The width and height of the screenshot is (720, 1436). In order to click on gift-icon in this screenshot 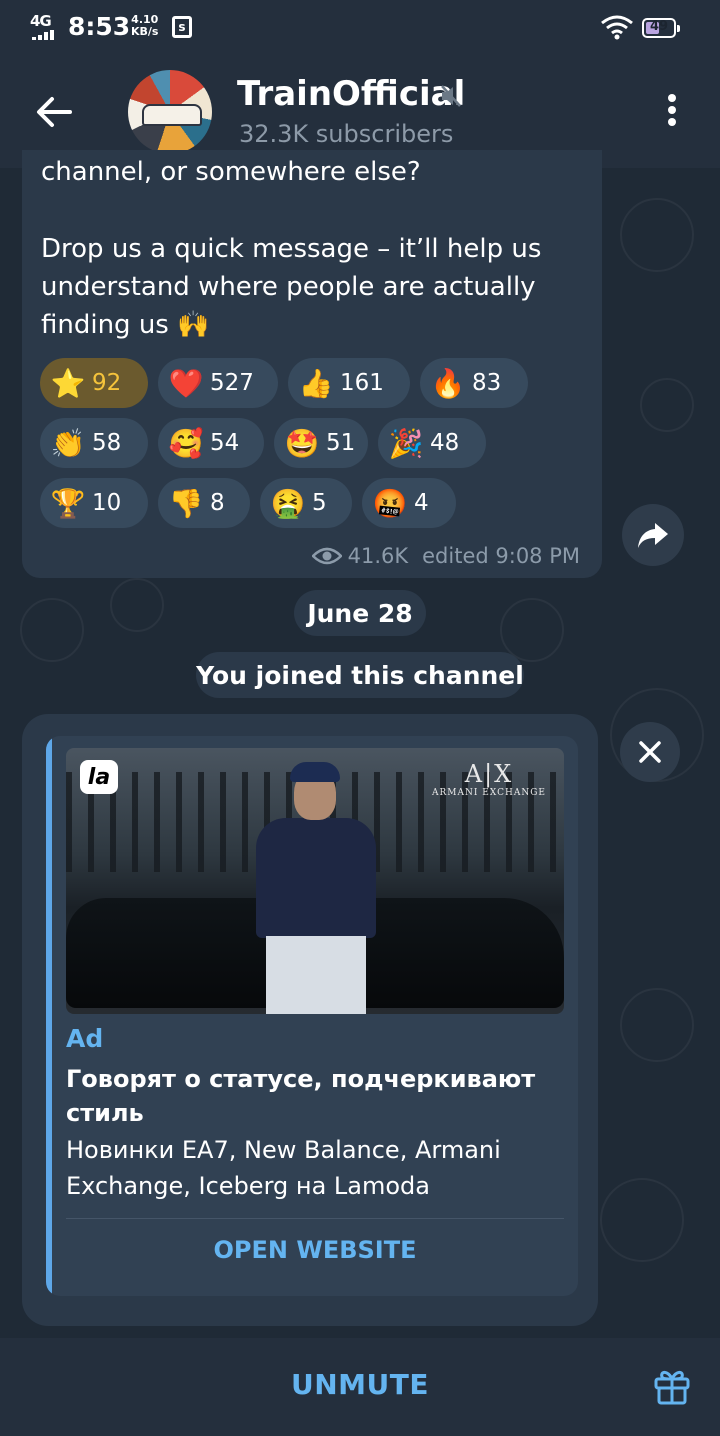, I will do `click(672, 1386)`.